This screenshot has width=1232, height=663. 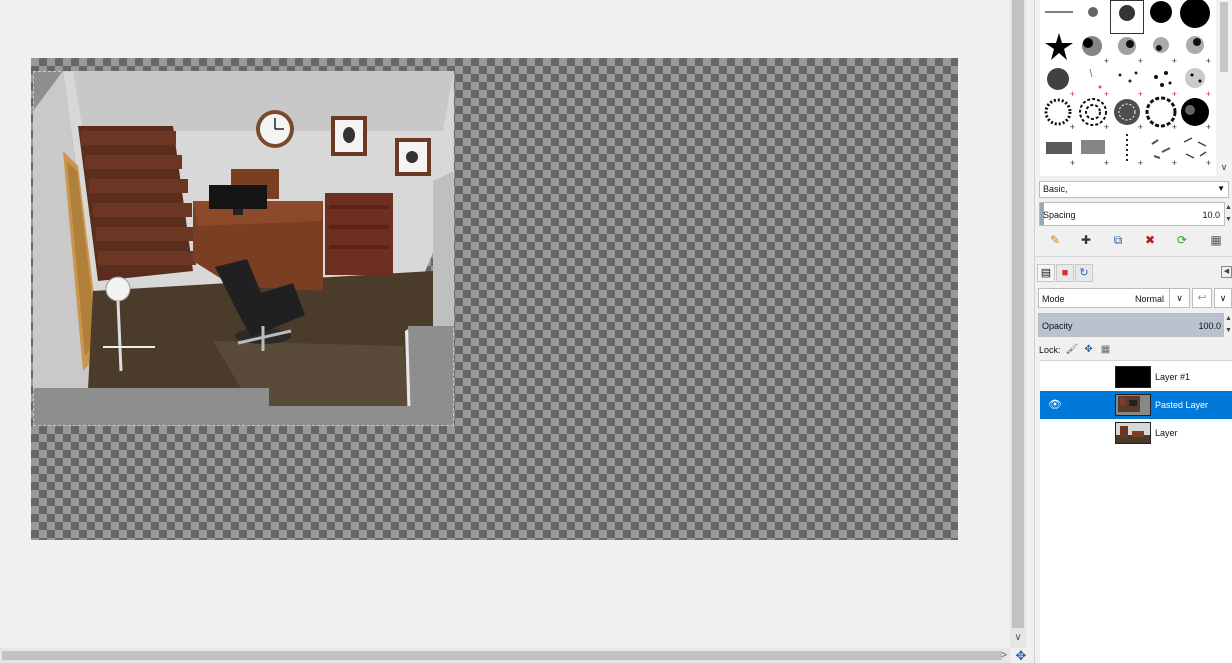 I want to click on layers-list: Layer #1 👁 Pasted Layer Layer, so click(x=1136, y=511).